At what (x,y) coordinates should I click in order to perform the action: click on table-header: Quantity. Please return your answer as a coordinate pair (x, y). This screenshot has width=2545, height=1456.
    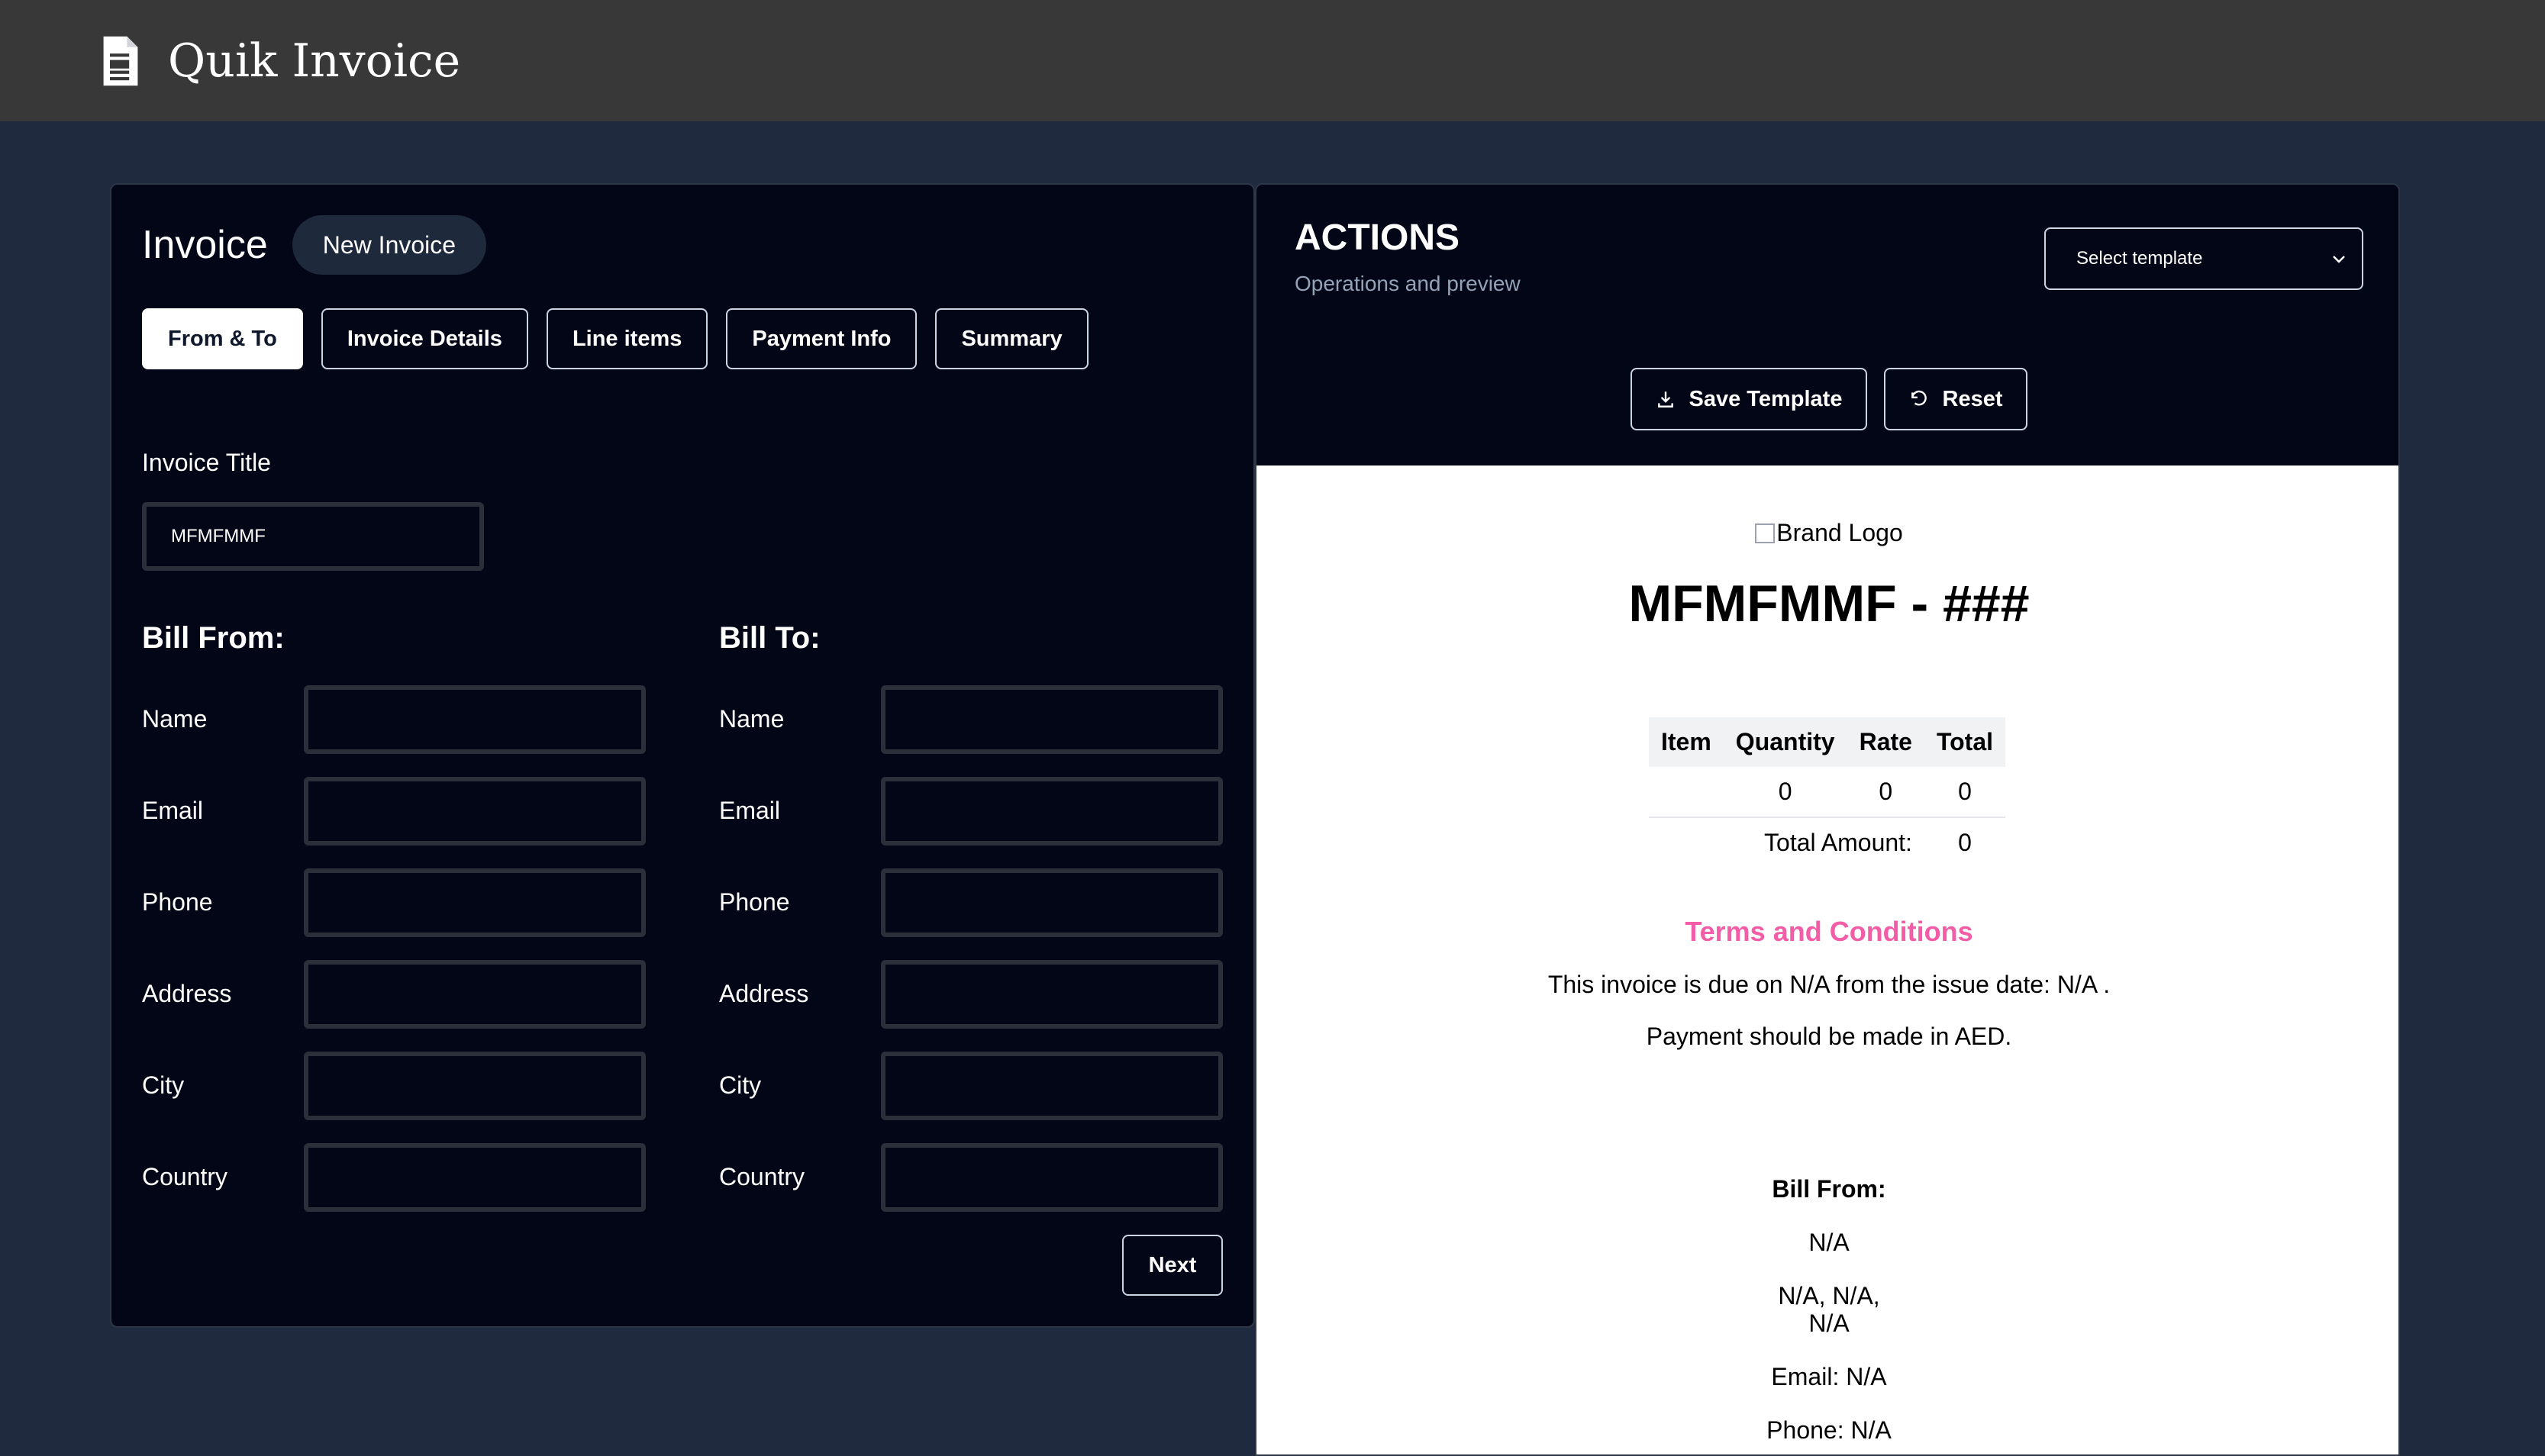
    Looking at the image, I should click on (1785, 742).